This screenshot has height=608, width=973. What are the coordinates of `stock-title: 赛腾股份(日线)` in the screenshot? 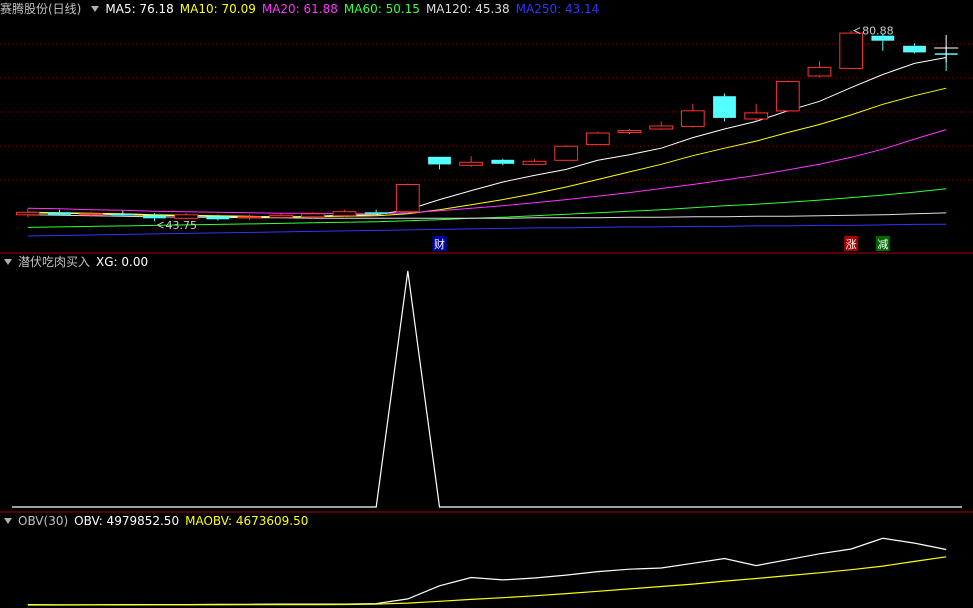 It's located at (41, 9).